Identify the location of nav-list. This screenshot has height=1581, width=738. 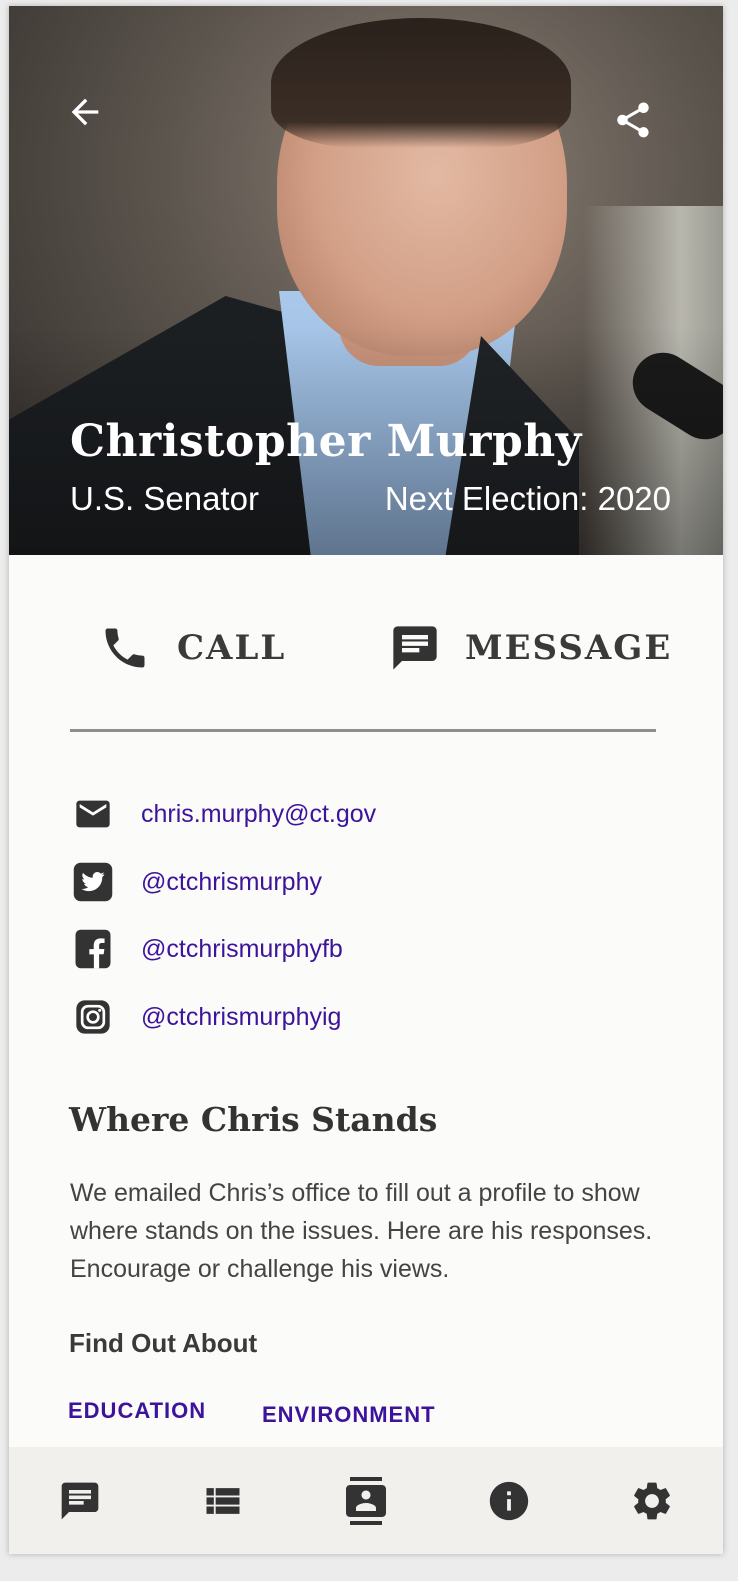
(223, 1501).